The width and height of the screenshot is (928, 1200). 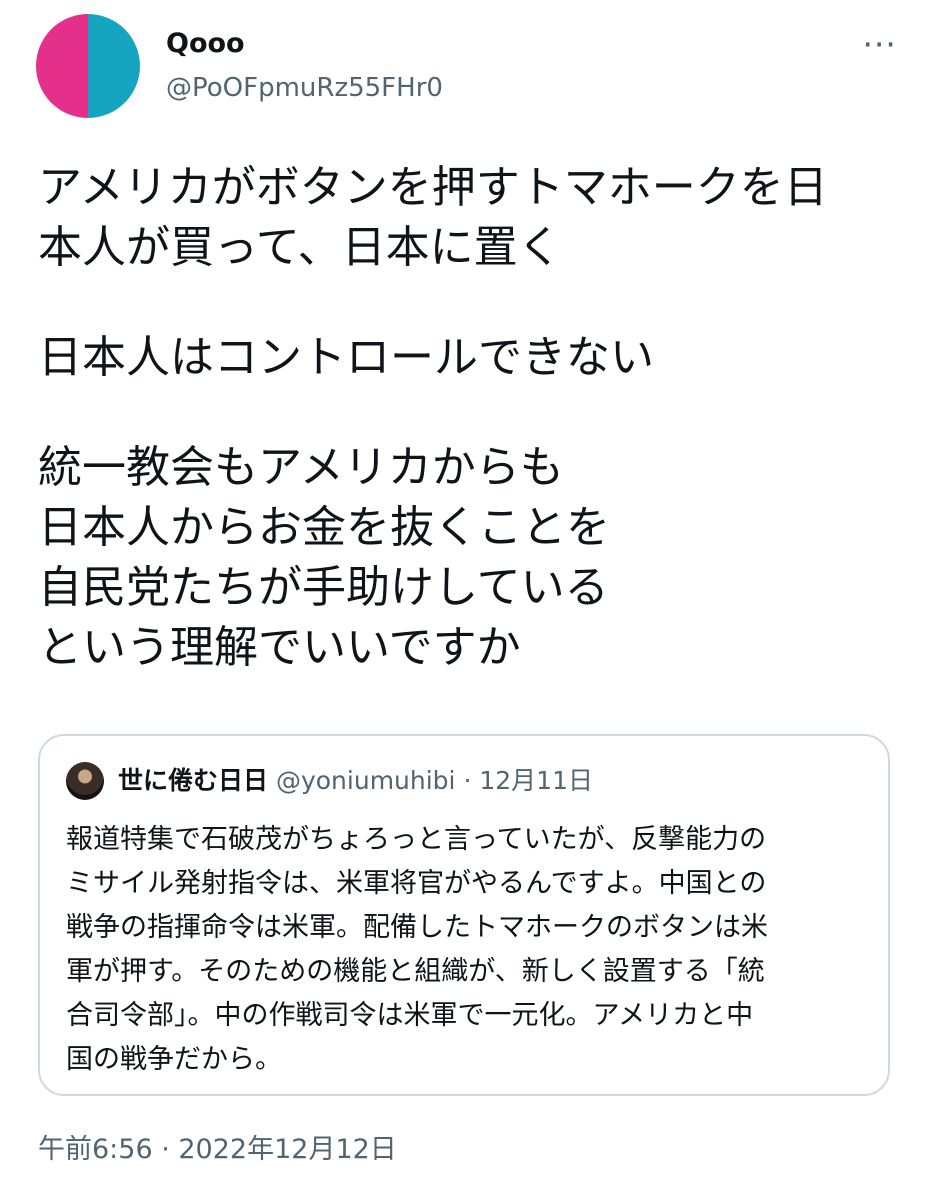 I want to click on quoted-tweet-header: 世に倦む日日 @yoniumuhibi · 12月11日, so click(x=355, y=781).